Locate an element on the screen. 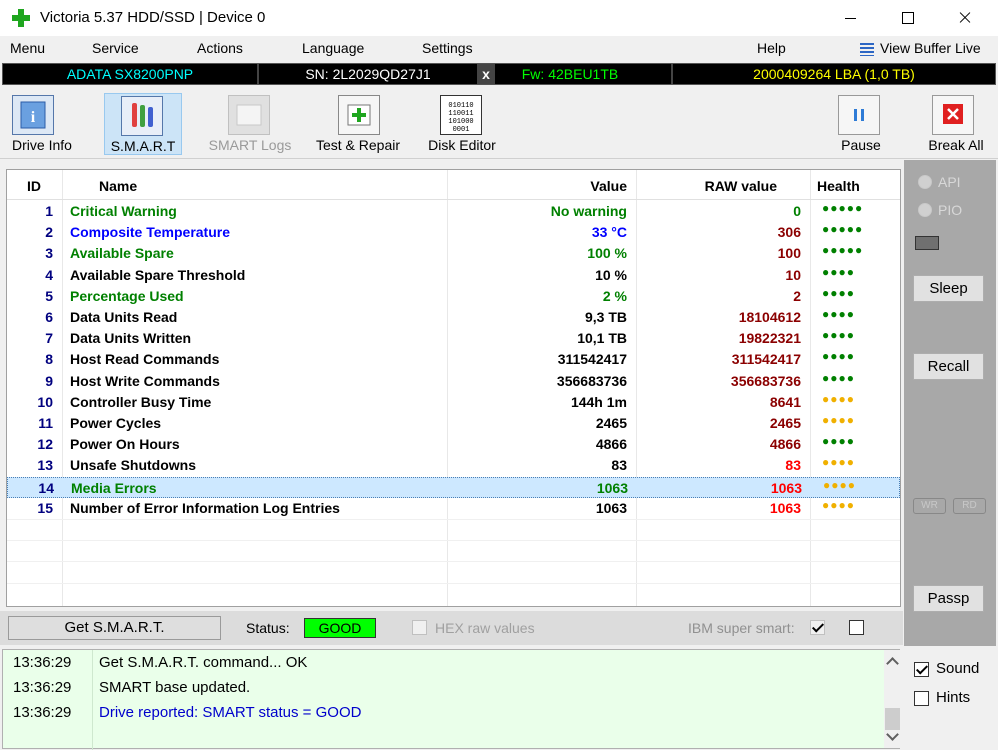  maximize-button is located at coordinates (908, 18).